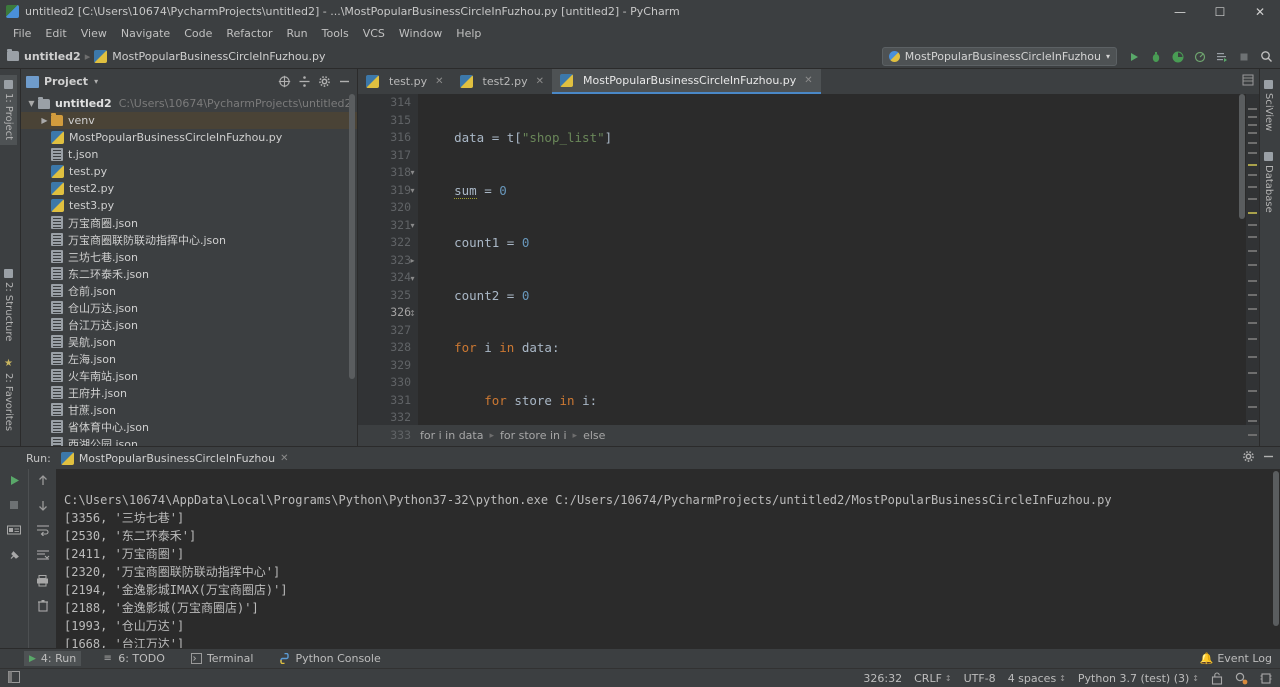 The width and height of the screenshot is (1280, 687). I want to click on breadcrumb-item-else: else, so click(594, 435).